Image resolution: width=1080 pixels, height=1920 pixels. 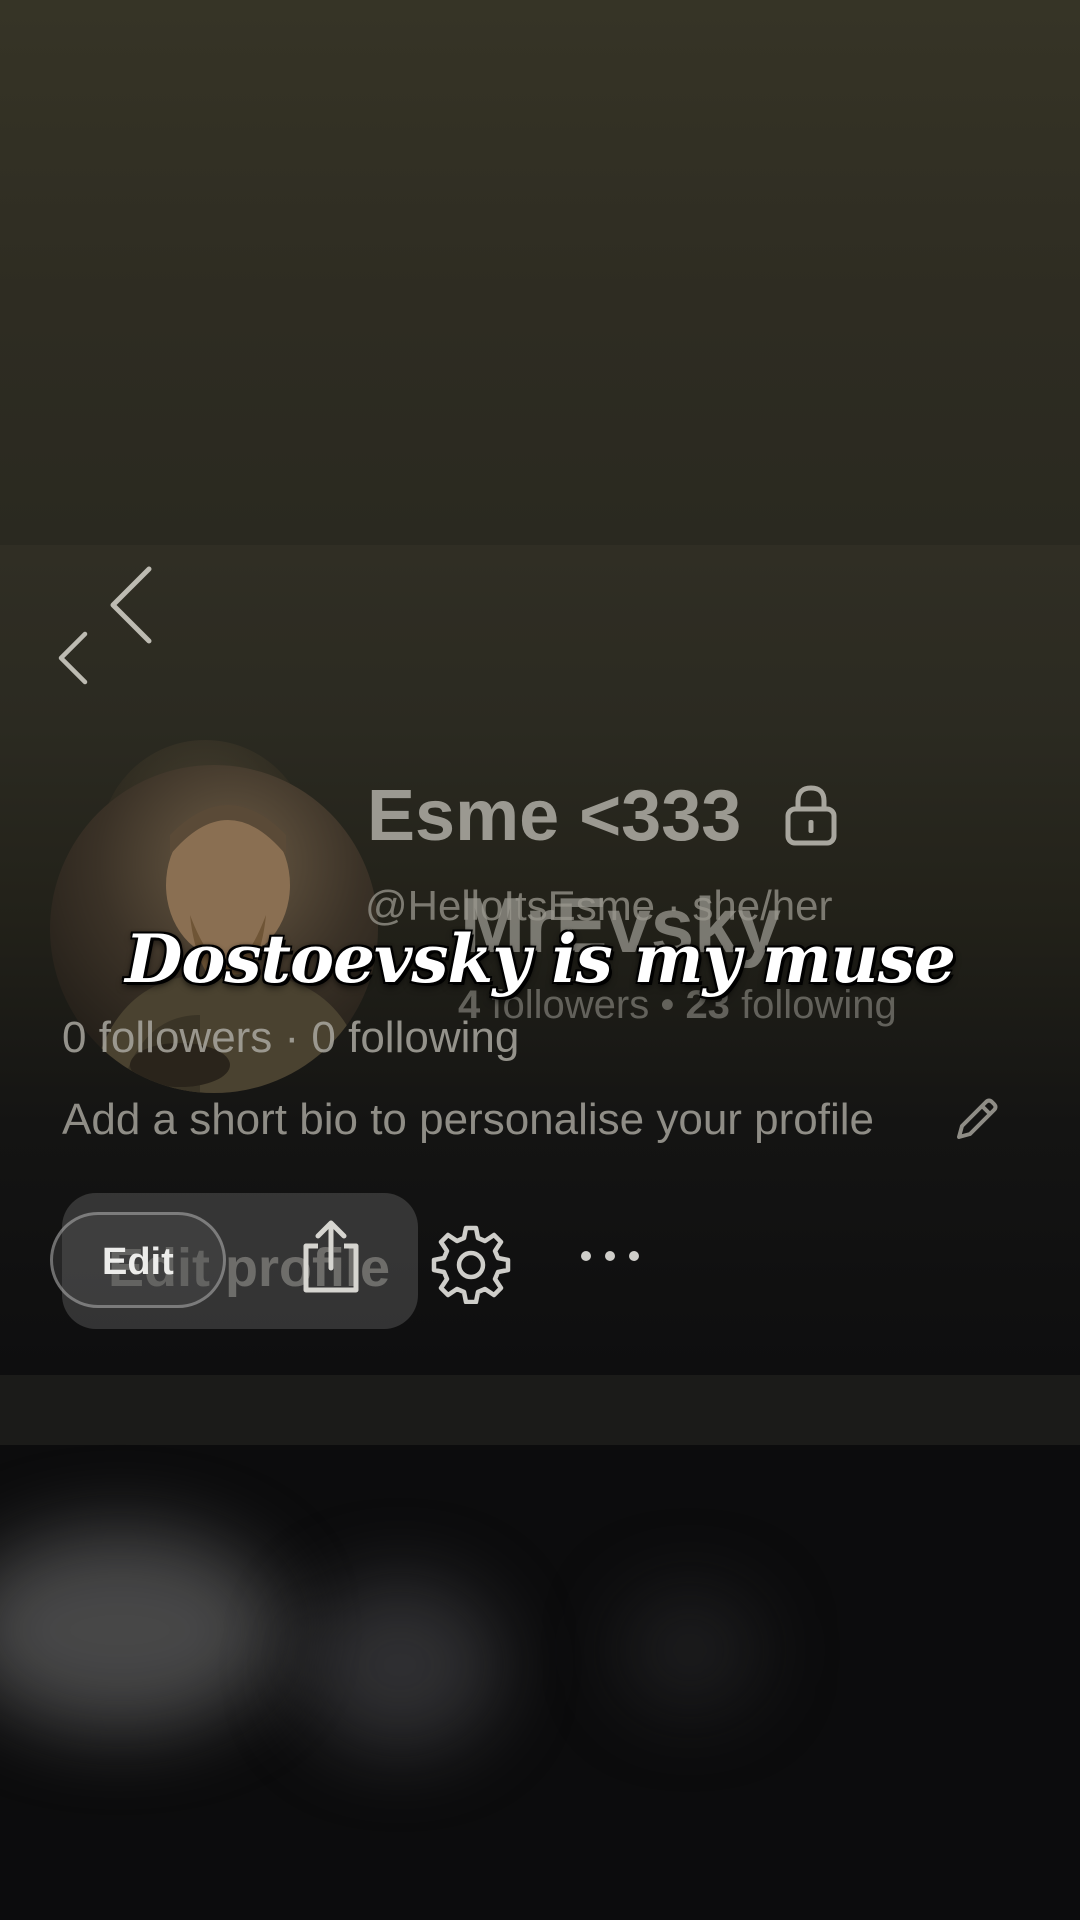 I want to click on lock-icon, so click(x=811, y=815).